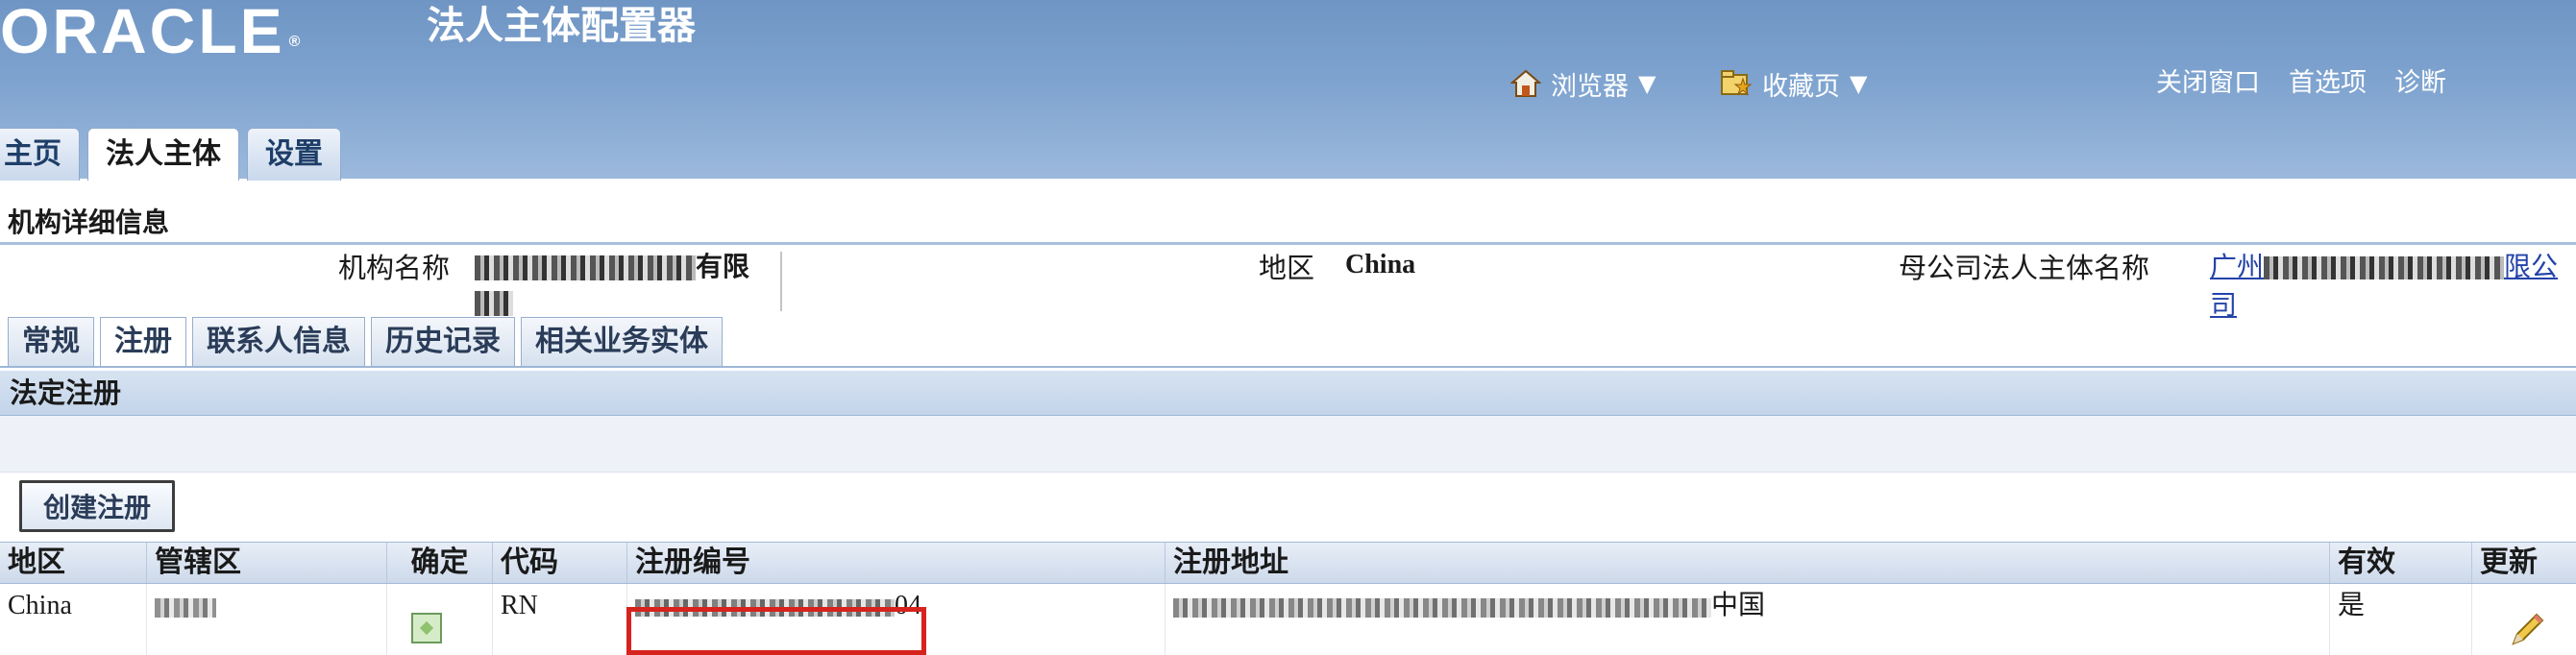 This screenshot has height=655, width=2576. Describe the element at coordinates (559, 620) in the screenshot. I see `cell-code: RN` at that location.